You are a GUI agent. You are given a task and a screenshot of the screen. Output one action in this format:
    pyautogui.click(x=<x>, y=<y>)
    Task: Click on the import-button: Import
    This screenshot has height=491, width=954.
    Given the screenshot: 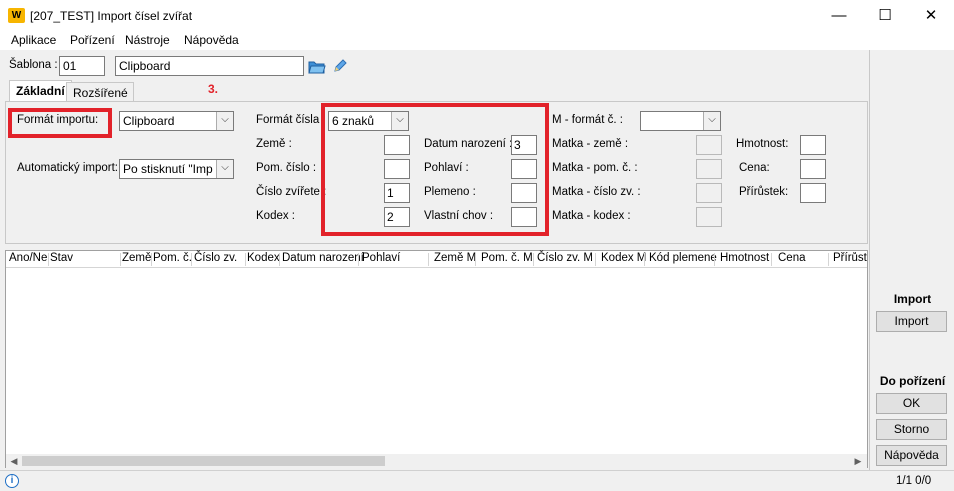 What is the action you would take?
    pyautogui.click(x=911, y=321)
    